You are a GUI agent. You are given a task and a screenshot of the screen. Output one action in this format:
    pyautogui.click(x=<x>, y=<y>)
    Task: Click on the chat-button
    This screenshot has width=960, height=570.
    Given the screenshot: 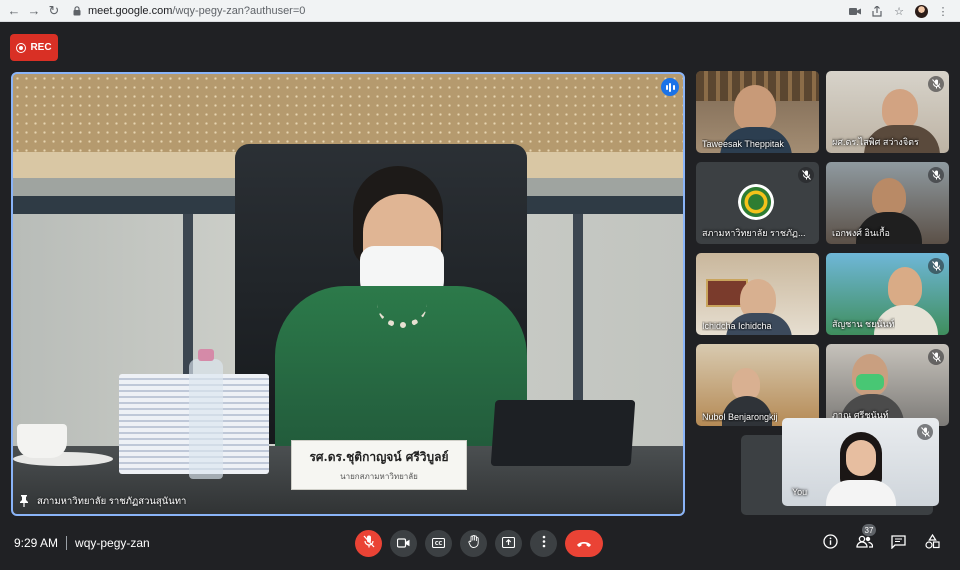 What is the action you would take?
    pyautogui.click(x=898, y=544)
    